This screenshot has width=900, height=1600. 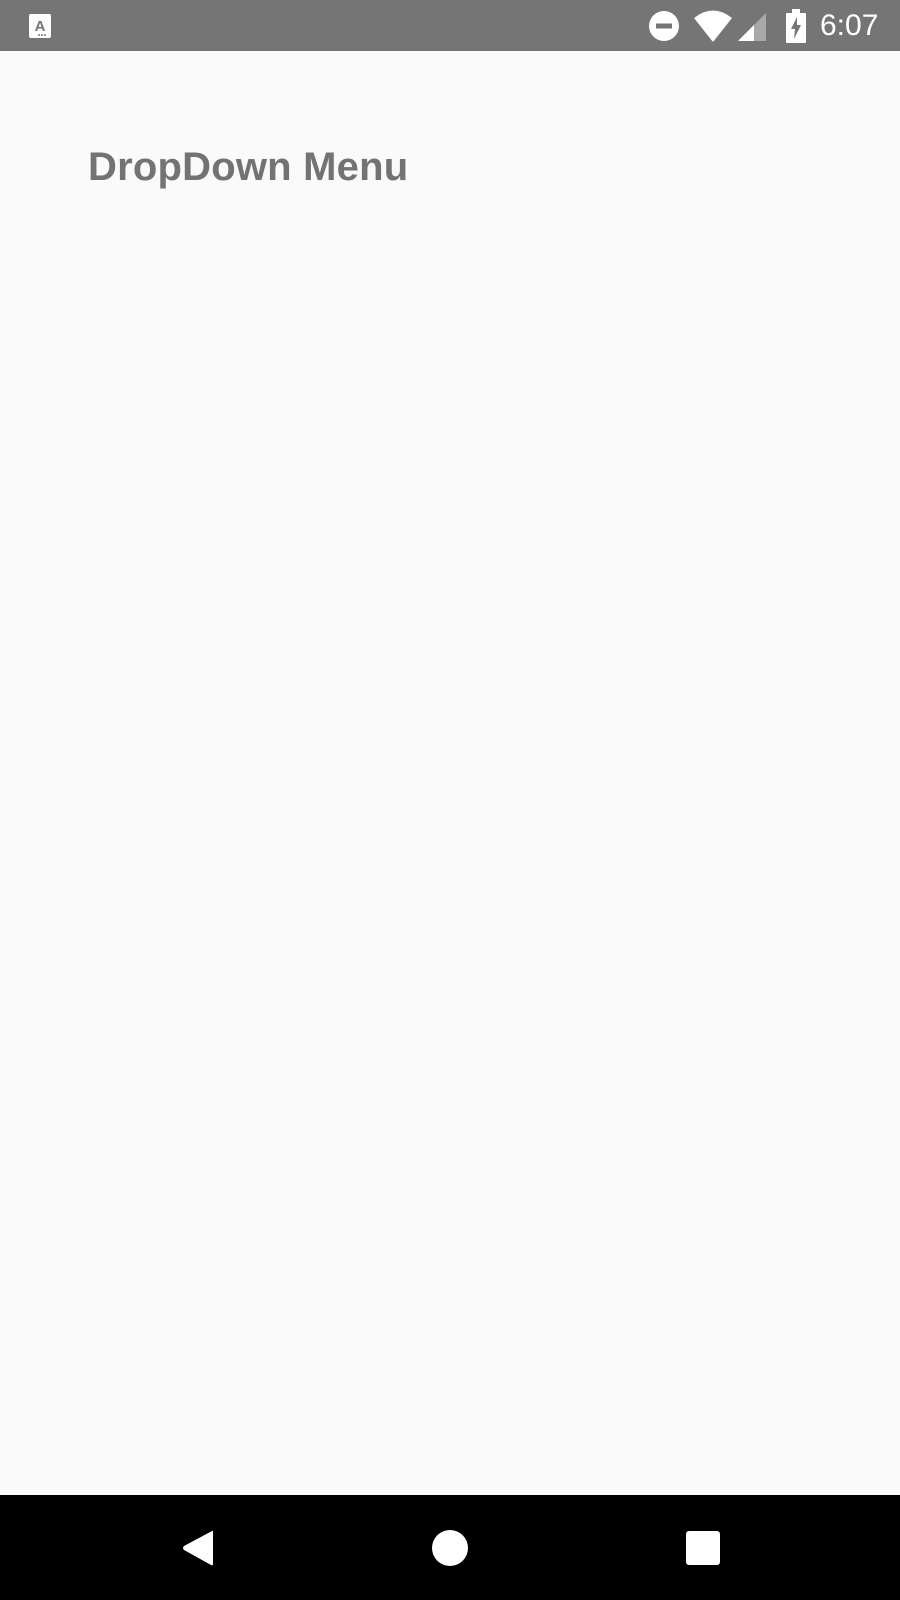 I want to click on back-icon, so click(x=198, y=1547).